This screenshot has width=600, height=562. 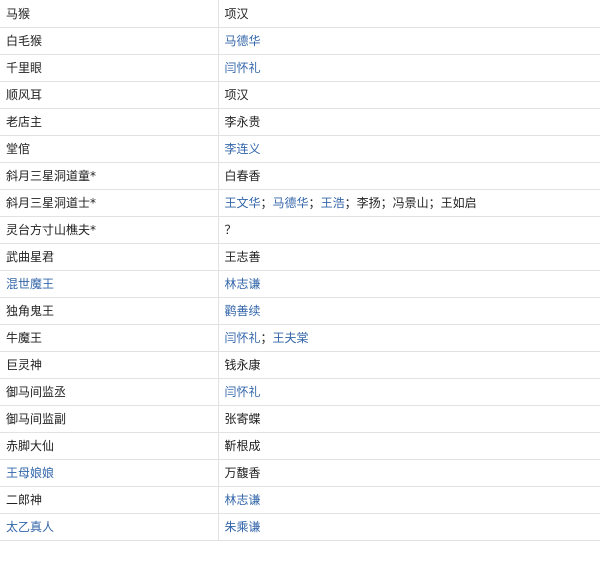 I want to click on table-row: 顺风耳 项汉, so click(x=300, y=94).